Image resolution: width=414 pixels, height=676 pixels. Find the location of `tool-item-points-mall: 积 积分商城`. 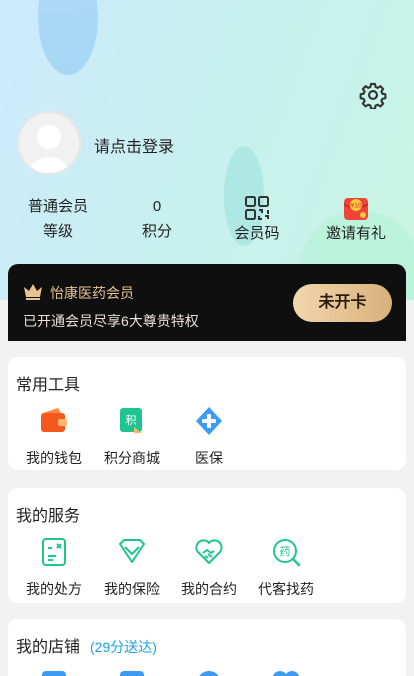

tool-item-points-mall: 积 积分商城 is located at coordinates (132, 436).